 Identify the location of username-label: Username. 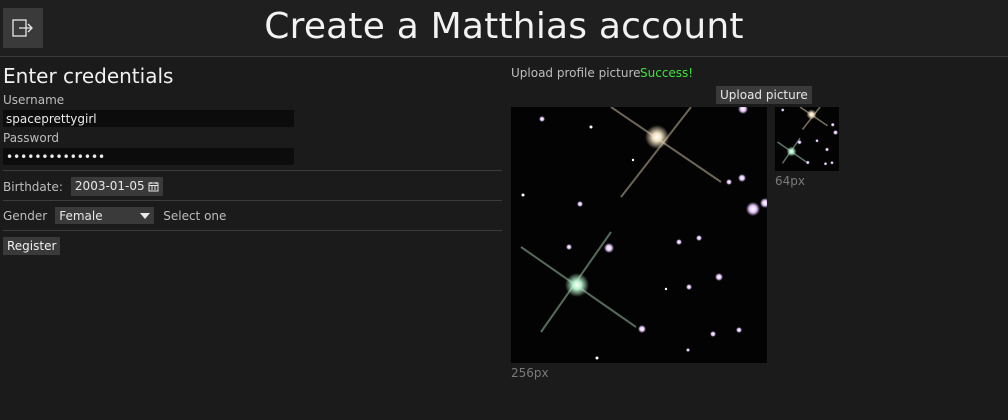
(34, 100).